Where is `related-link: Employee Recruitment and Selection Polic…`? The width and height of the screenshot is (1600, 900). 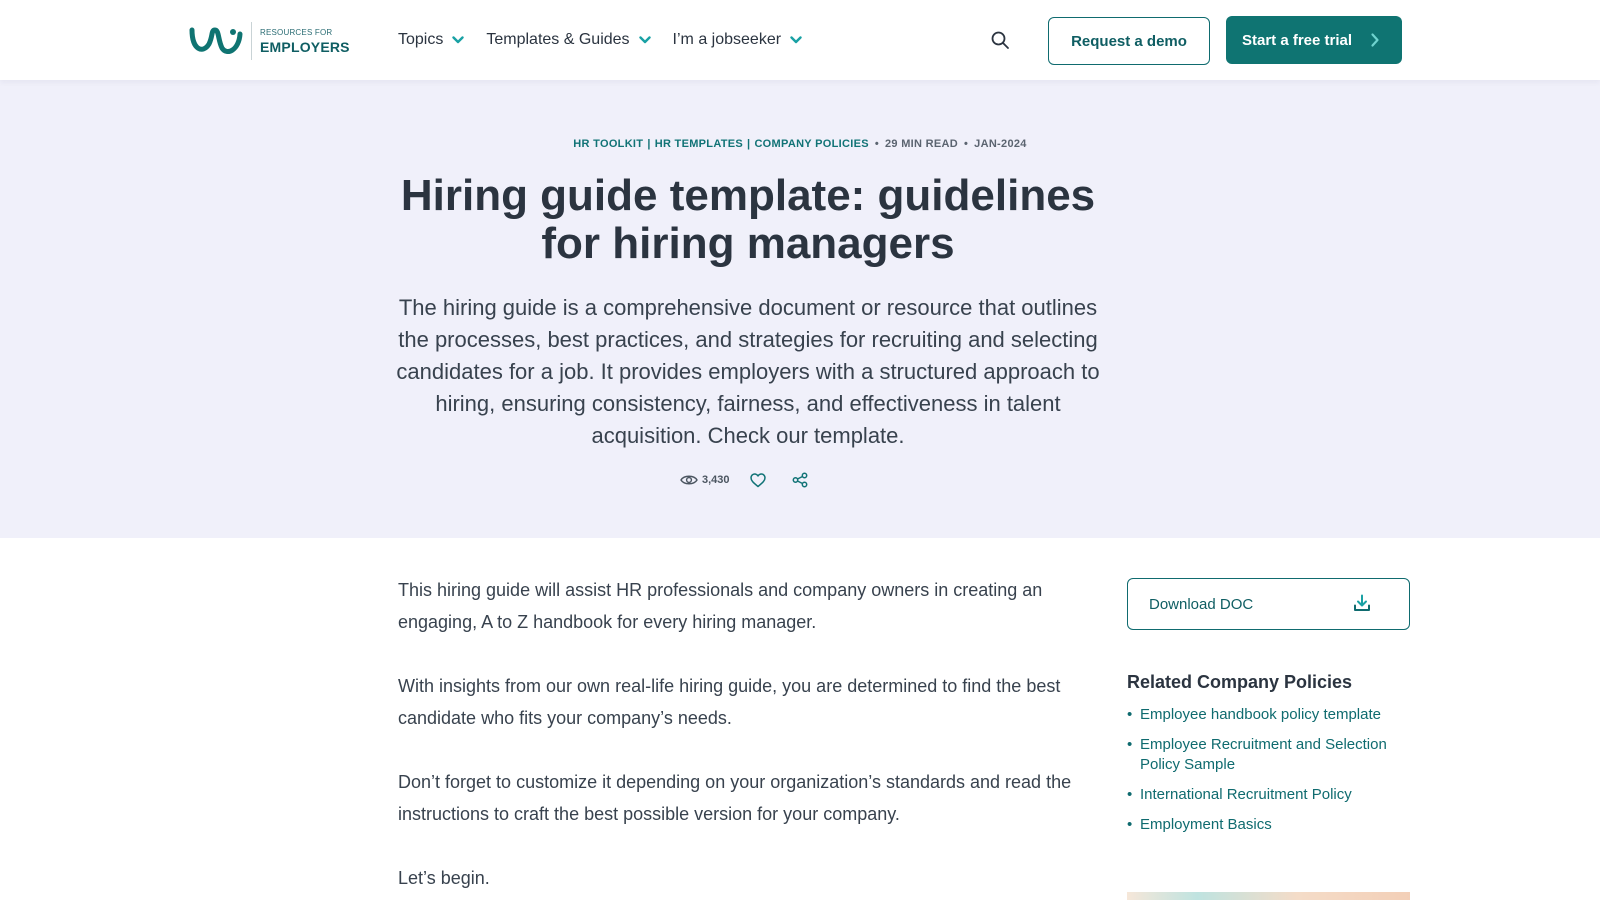 related-link: Employee Recruitment and Selection Polic… is located at coordinates (1272, 755).